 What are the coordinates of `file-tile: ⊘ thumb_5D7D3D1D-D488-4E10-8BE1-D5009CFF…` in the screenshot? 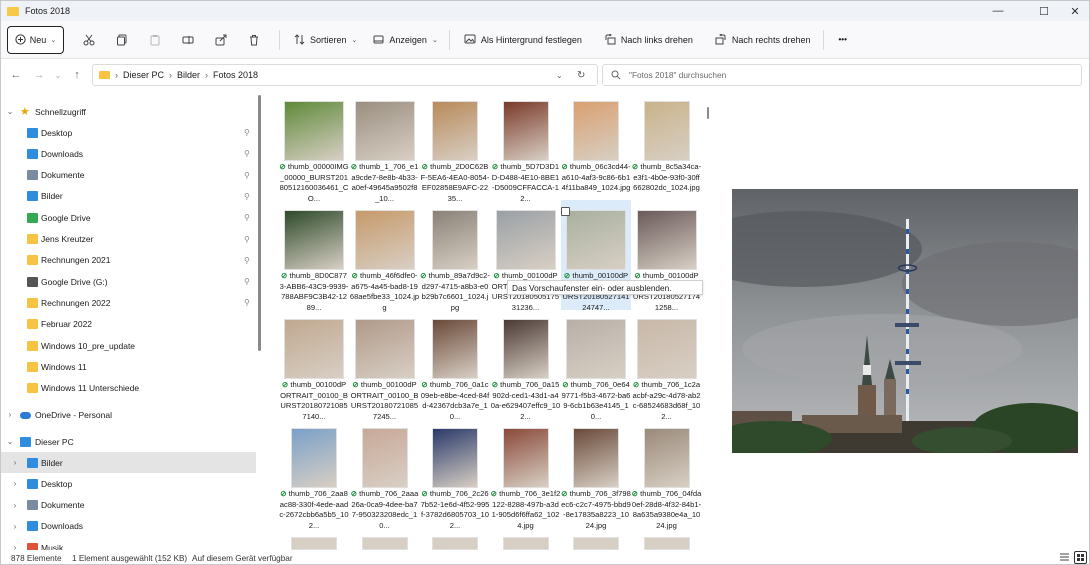 It's located at (526, 147).